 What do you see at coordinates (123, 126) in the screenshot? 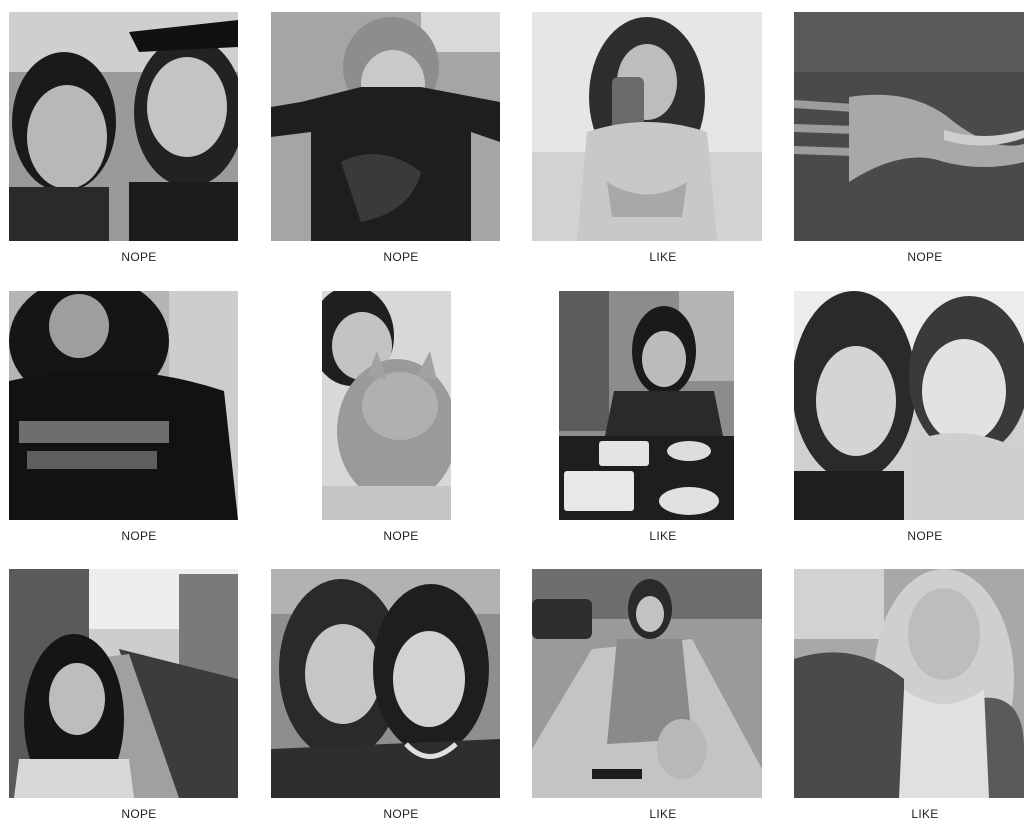
I see `two-women-selfie-photo` at bounding box center [123, 126].